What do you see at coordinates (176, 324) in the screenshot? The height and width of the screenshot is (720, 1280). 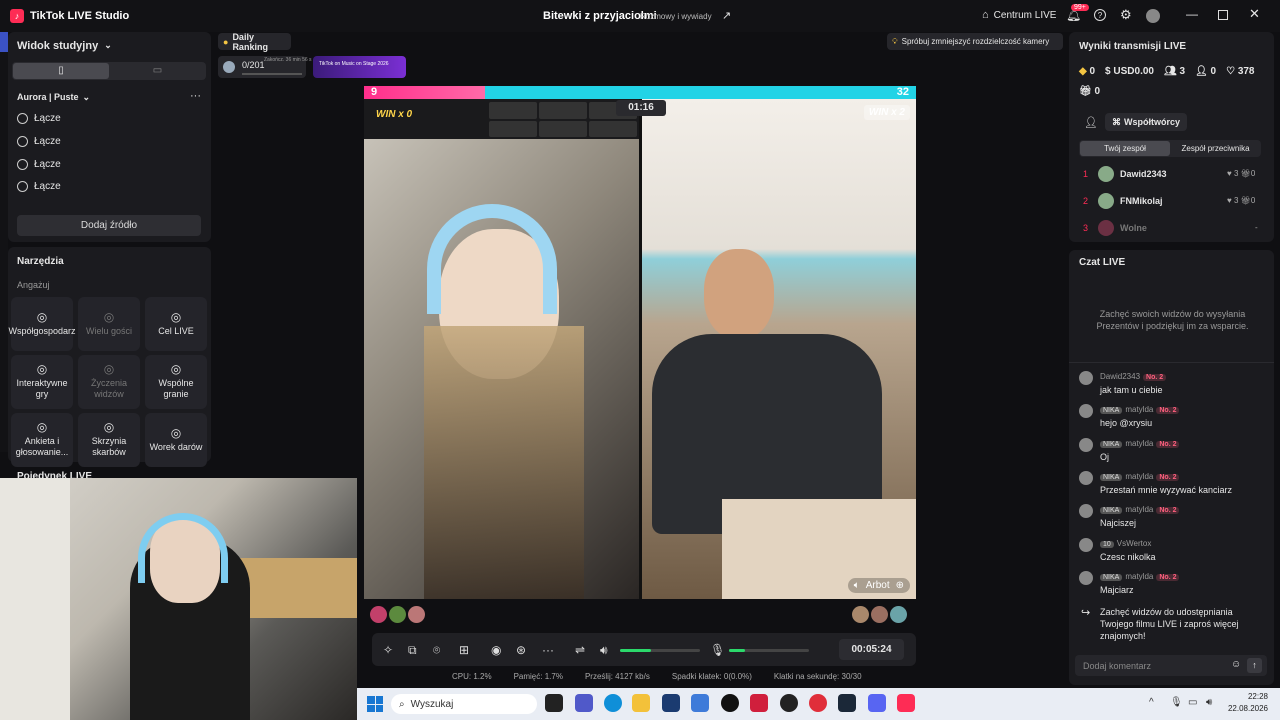 I see `tool-goal: ◎ Cel LIVE` at bounding box center [176, 324].